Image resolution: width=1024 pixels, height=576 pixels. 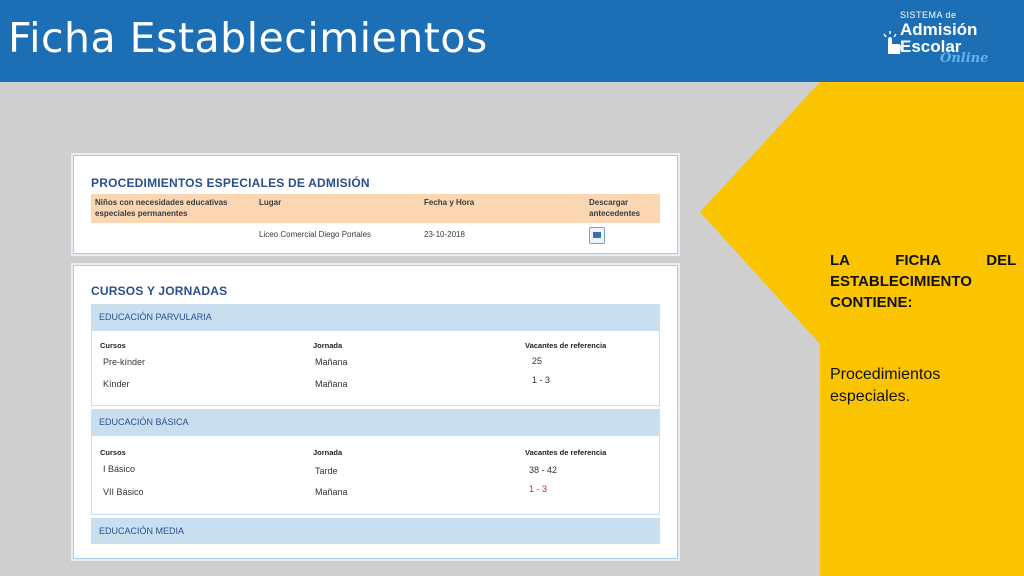 I want to click on heading-word: FICHA, so click(x=918, y=260).